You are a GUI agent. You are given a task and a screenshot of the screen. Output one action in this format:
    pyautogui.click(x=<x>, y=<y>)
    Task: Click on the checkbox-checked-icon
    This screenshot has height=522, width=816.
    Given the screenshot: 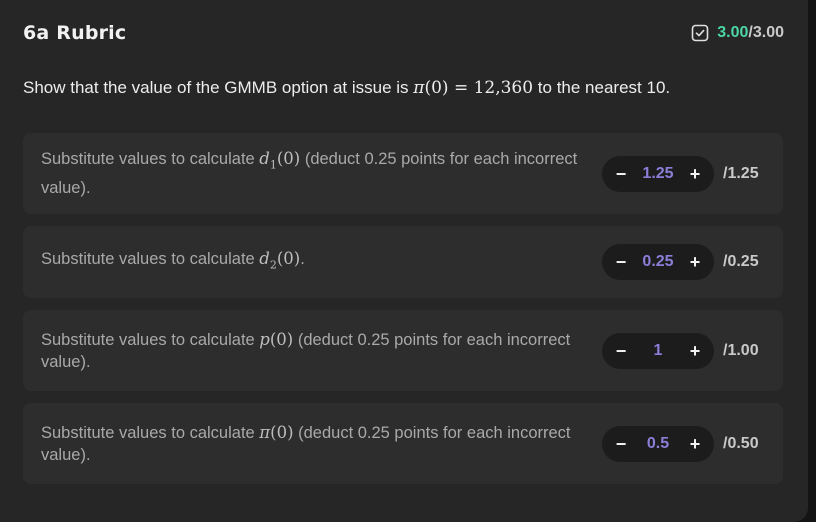 What is the action you would take?
    pyautogui.click(x=700, y=33)
    